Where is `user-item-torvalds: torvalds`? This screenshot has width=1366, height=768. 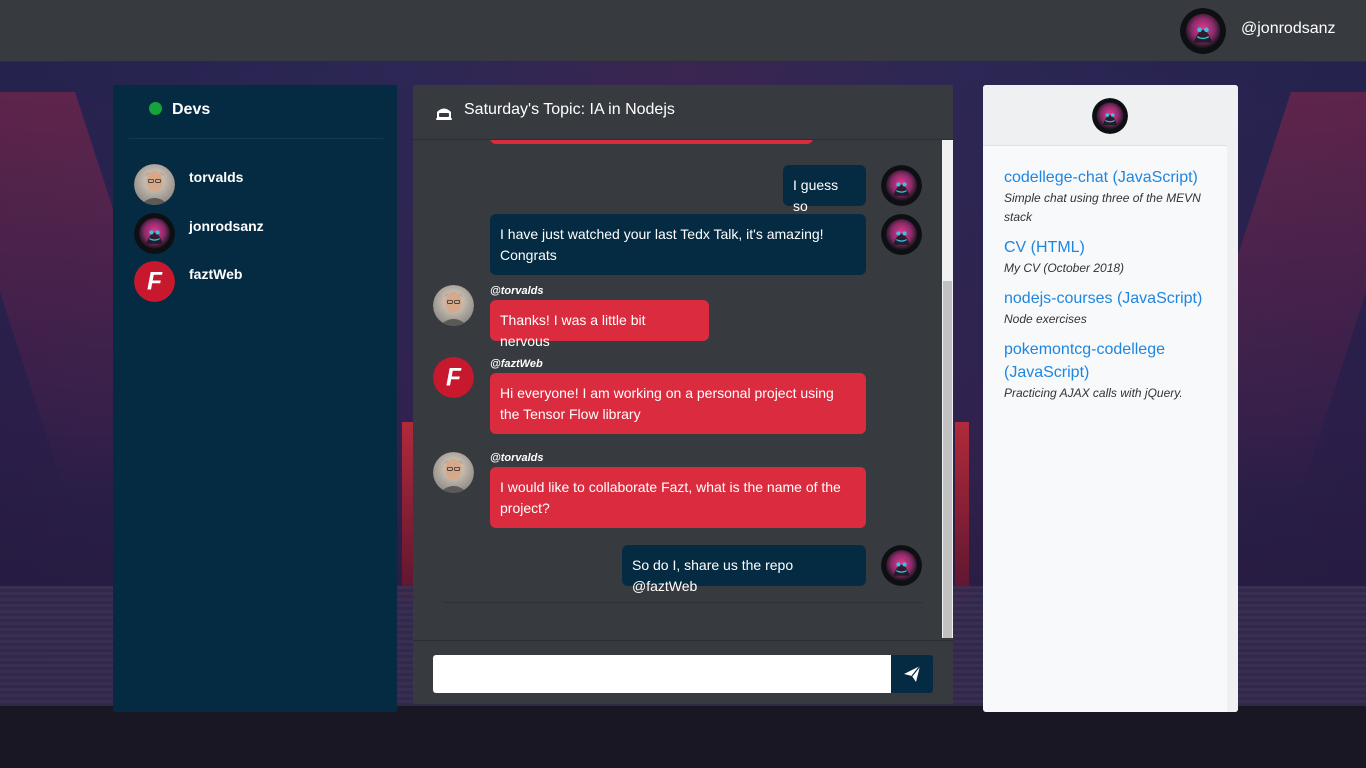 user-item-torvalds: torvalds is located at coordinates (254, 185).